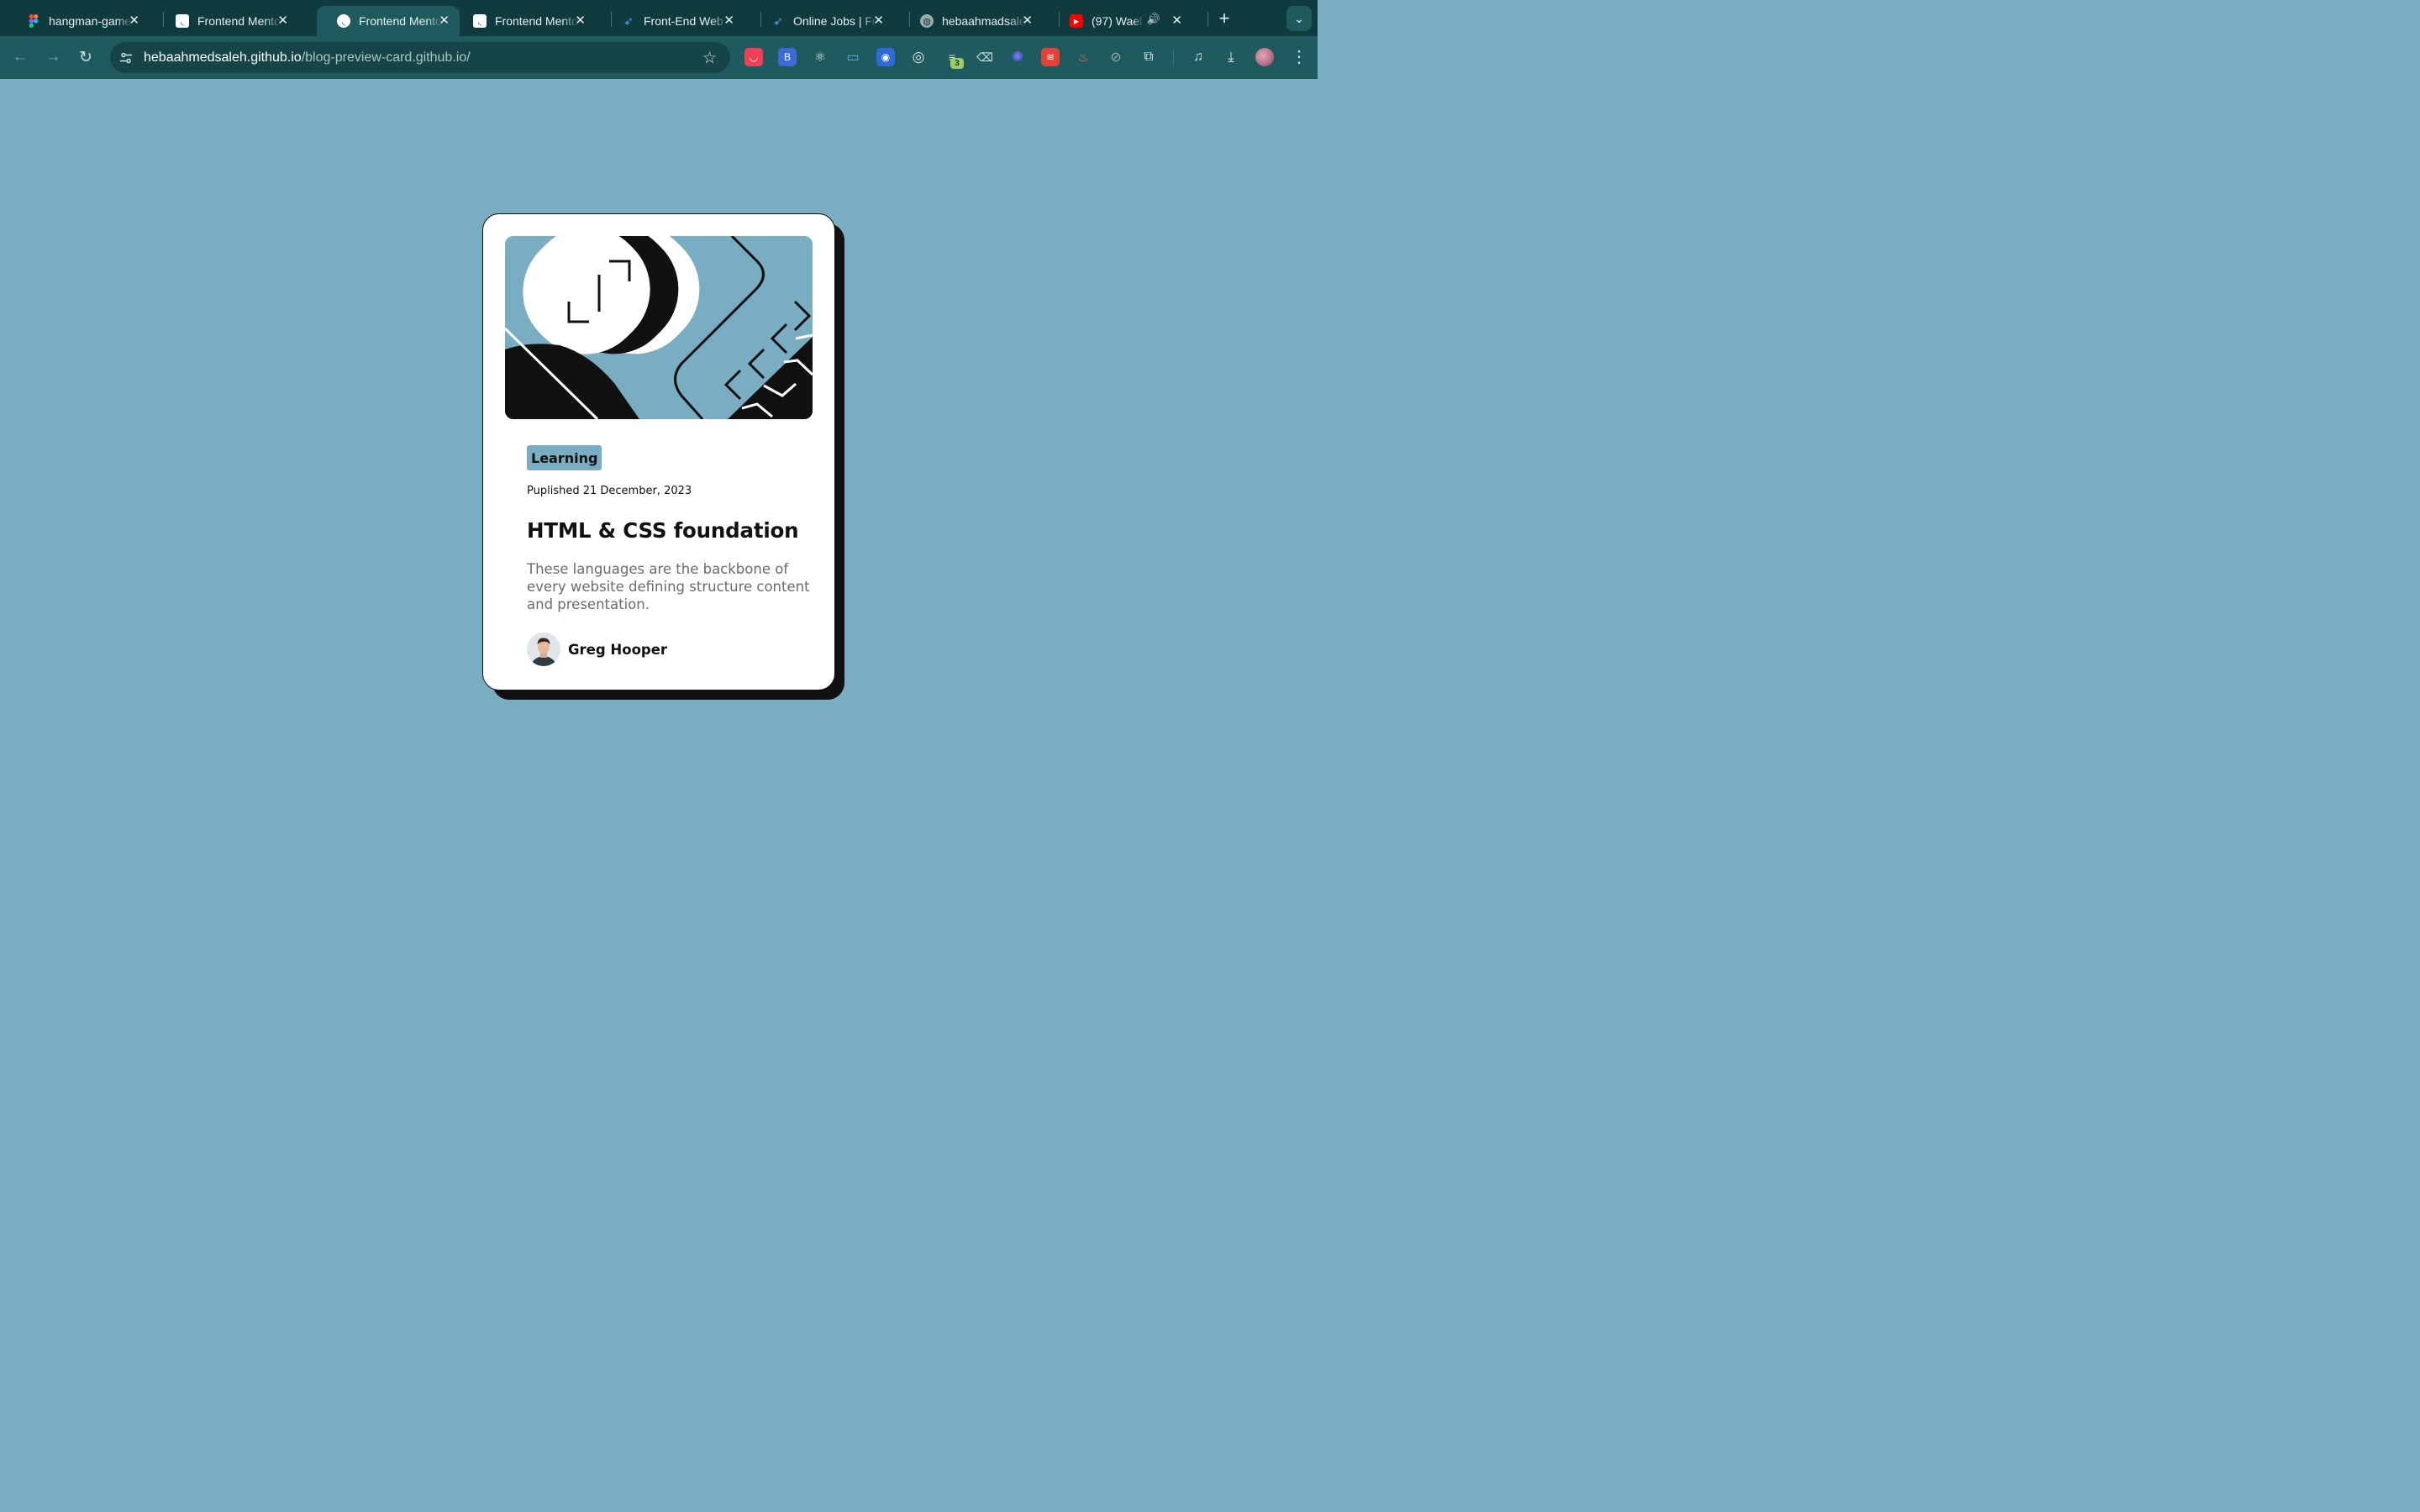 The width and height of the screenshot is (2420, 1512). I want to click on tab-front-end-web: ➶ Front-End Web D ✕, so click(673, 21).